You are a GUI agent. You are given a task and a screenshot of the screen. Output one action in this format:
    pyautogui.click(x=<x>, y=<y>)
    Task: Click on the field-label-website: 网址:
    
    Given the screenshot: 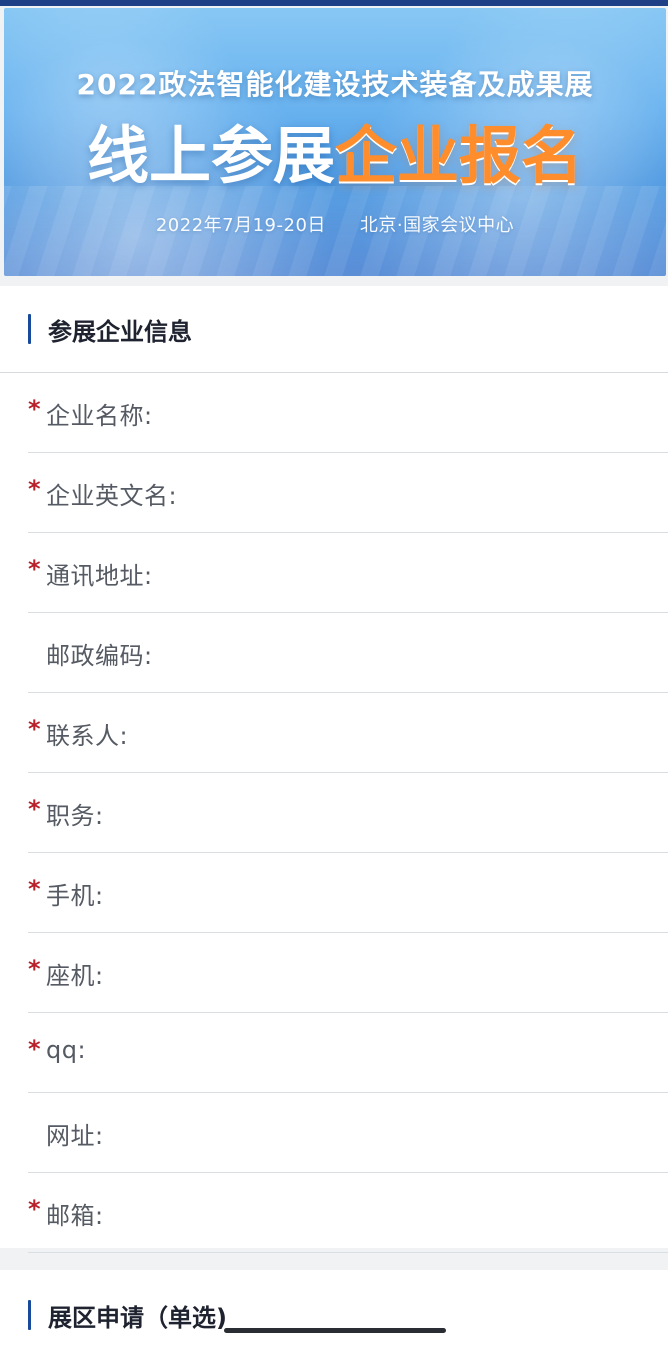 What is the action you would take?
    pyautogui.click(x=75, y=1136)
    